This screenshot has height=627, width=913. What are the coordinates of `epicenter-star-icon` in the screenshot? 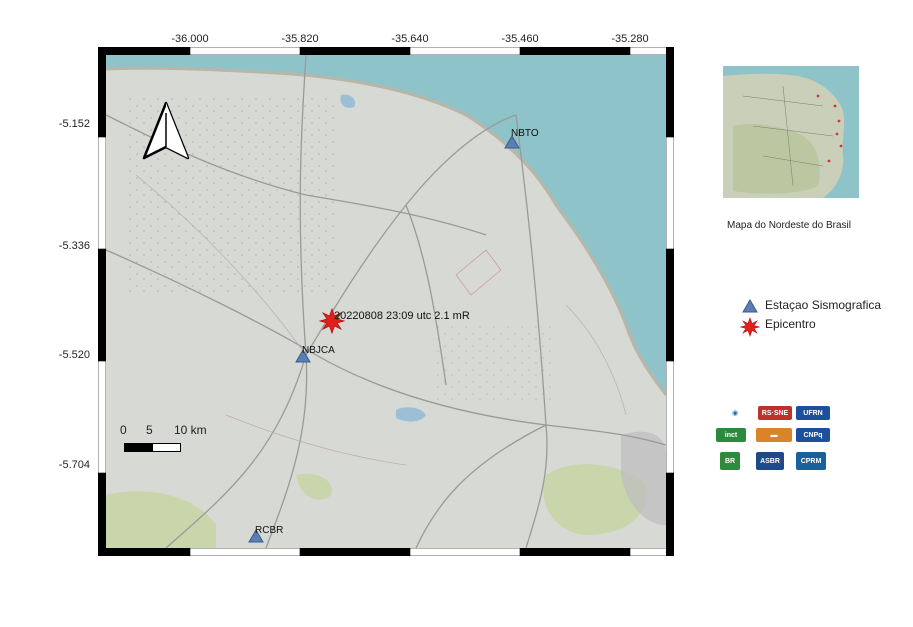 It's located at (750, 327).